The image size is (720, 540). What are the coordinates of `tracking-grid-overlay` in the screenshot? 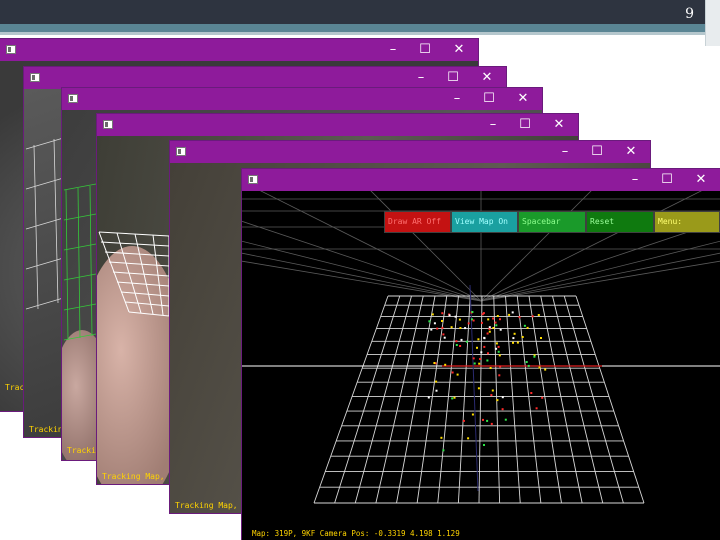 It's located at (134, 274).